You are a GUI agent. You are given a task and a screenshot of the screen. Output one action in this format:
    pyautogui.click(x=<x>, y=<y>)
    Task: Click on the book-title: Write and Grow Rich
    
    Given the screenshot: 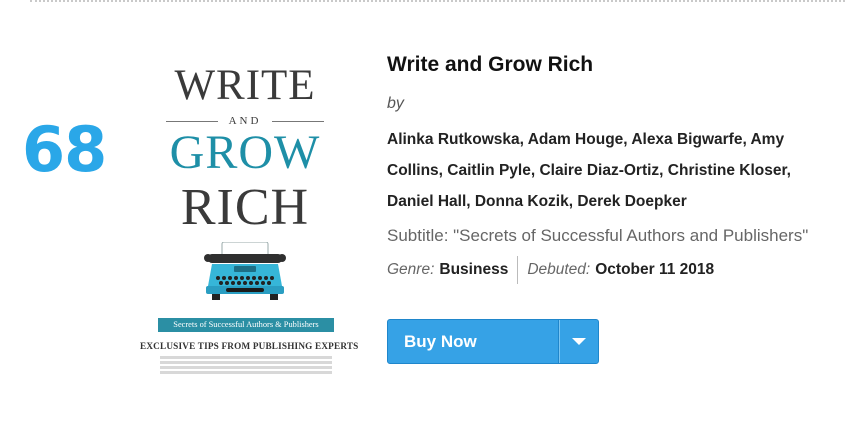 What is the action you would take?
    pyautogui.click(x=490, y=65)
    